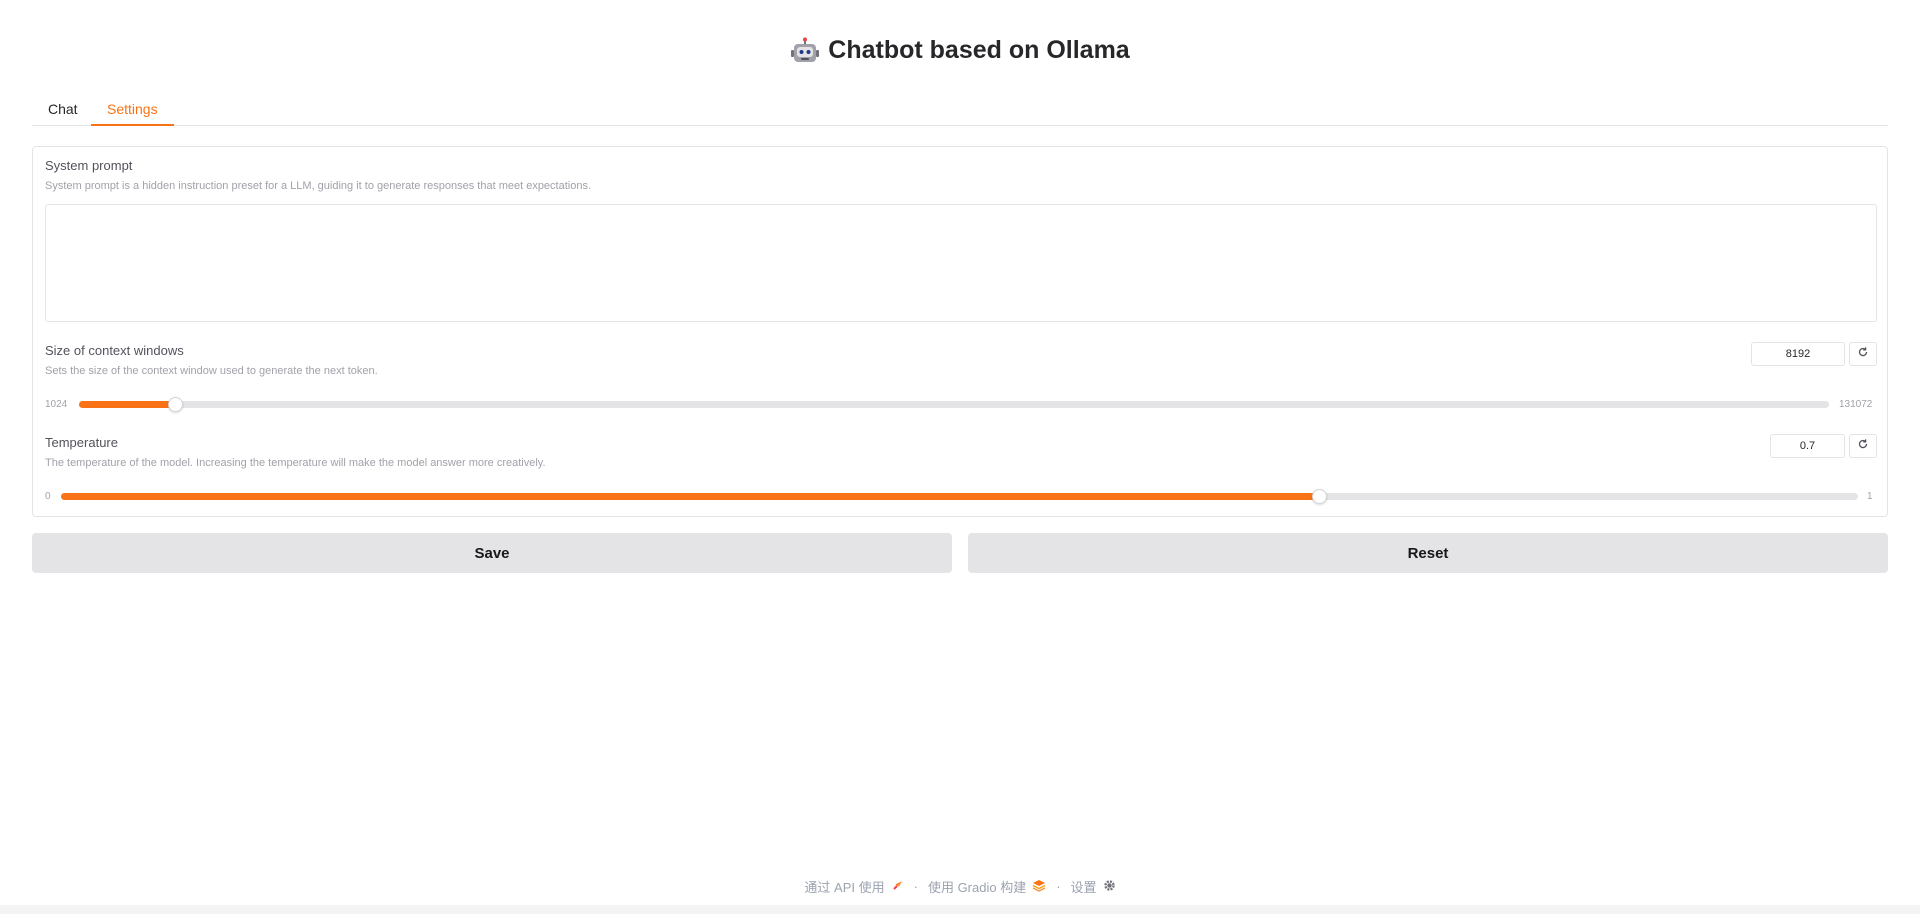  What do you see at coordinates (1039, 887) in the screenshot?
I see `gradio-logo-icon` at bounding box center [1039, 887].